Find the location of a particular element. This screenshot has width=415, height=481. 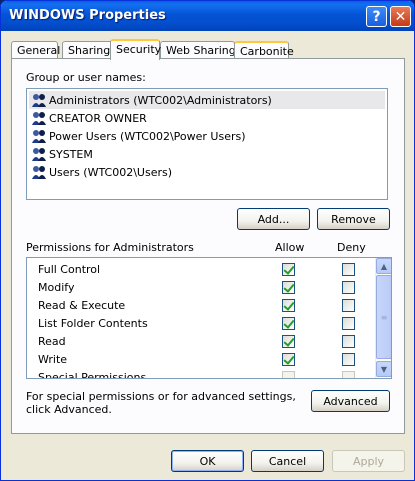

permissions-scrollbar: ▲ ≡ ▼ is located at coordinates (383, 318).